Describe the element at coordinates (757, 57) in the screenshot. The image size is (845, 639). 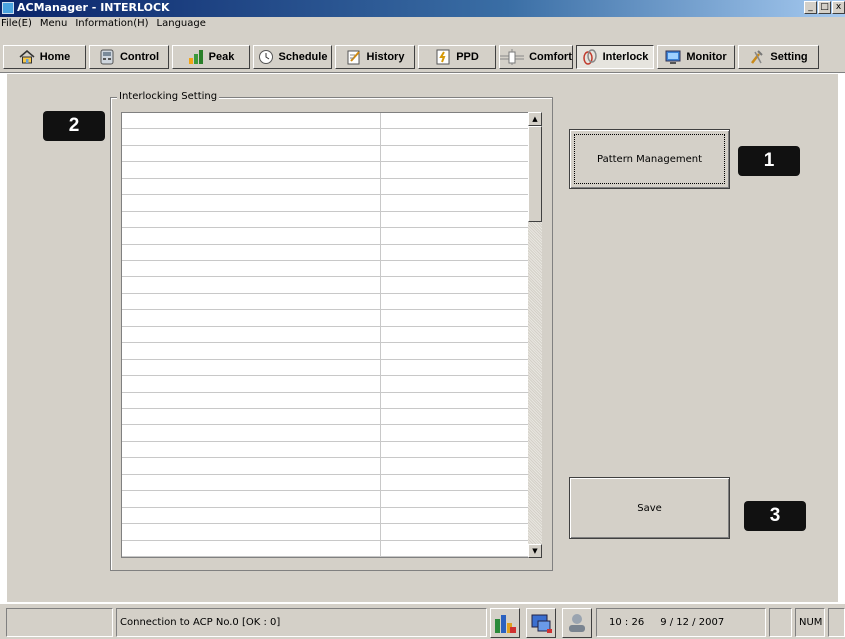
I see `setting-icon` at that location.